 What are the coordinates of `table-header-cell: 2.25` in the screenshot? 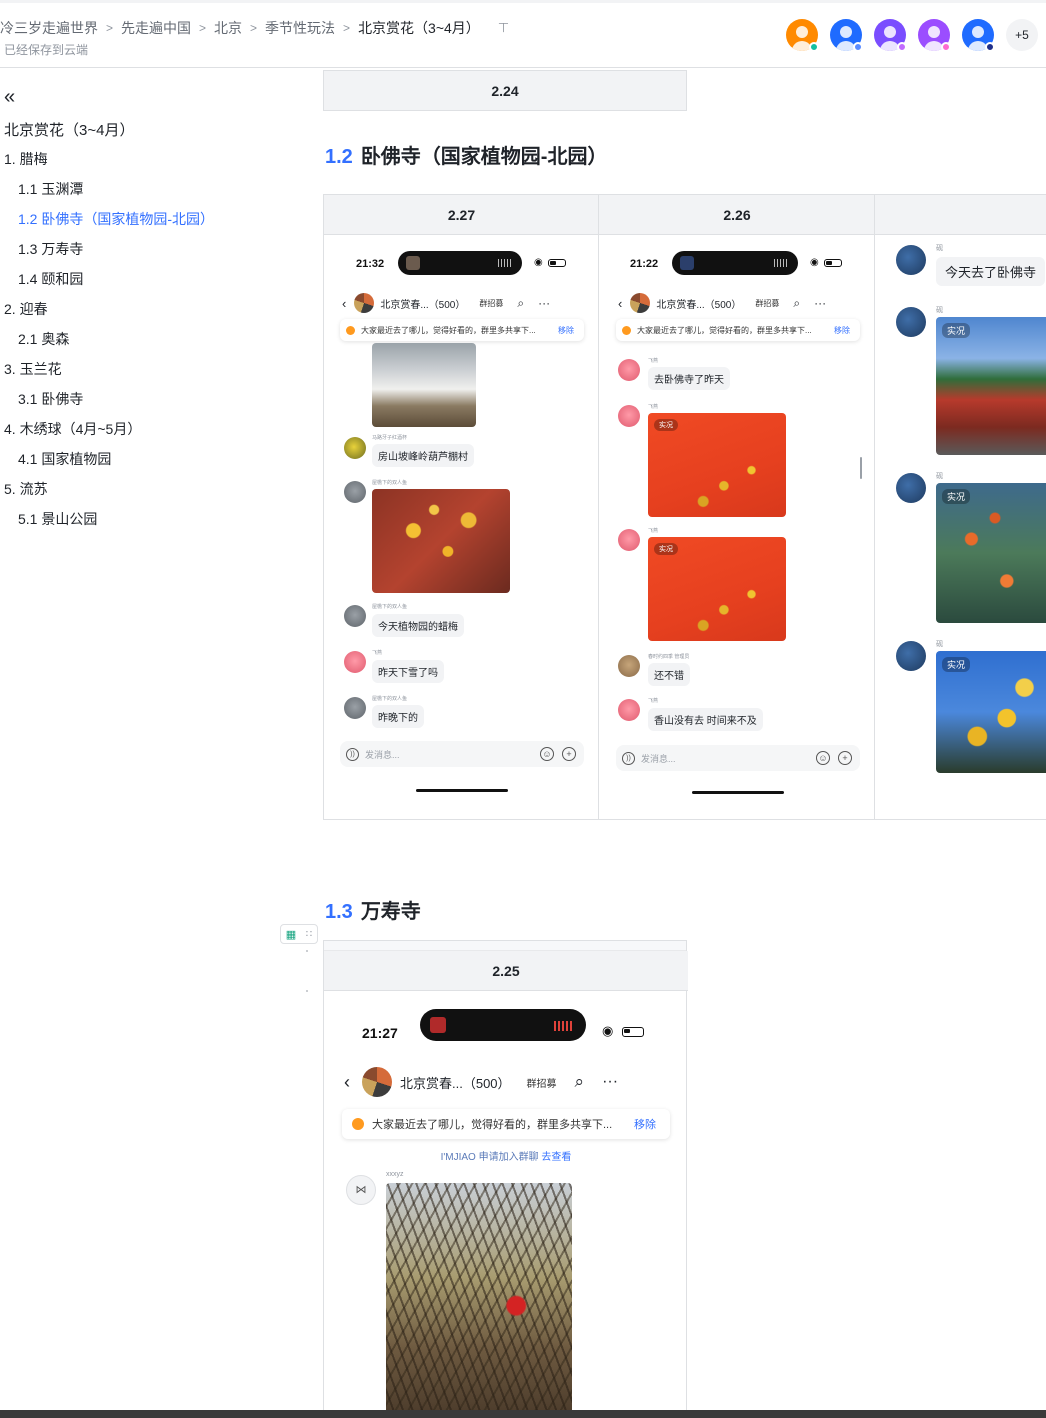 It's located at (506, 971).